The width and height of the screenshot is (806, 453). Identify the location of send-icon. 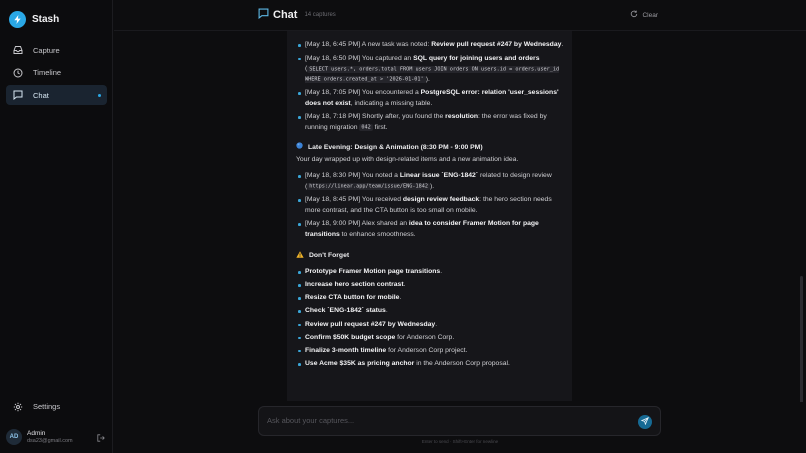
(644, 422).